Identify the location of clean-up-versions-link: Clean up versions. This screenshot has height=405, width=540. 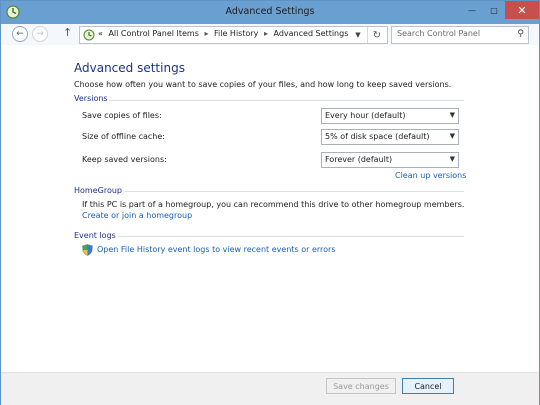
(430, 175).